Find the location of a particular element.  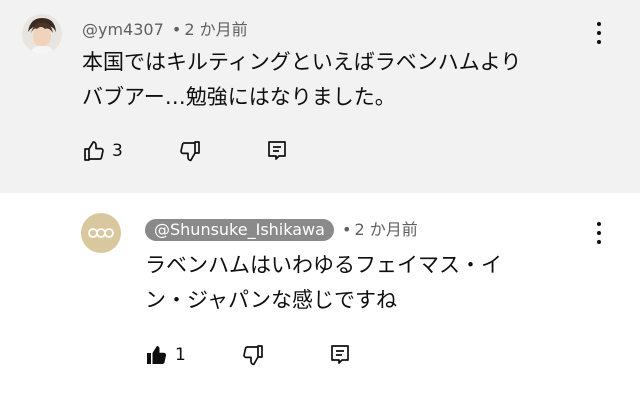

like-count: 1 is located at coordinates (180, 355).